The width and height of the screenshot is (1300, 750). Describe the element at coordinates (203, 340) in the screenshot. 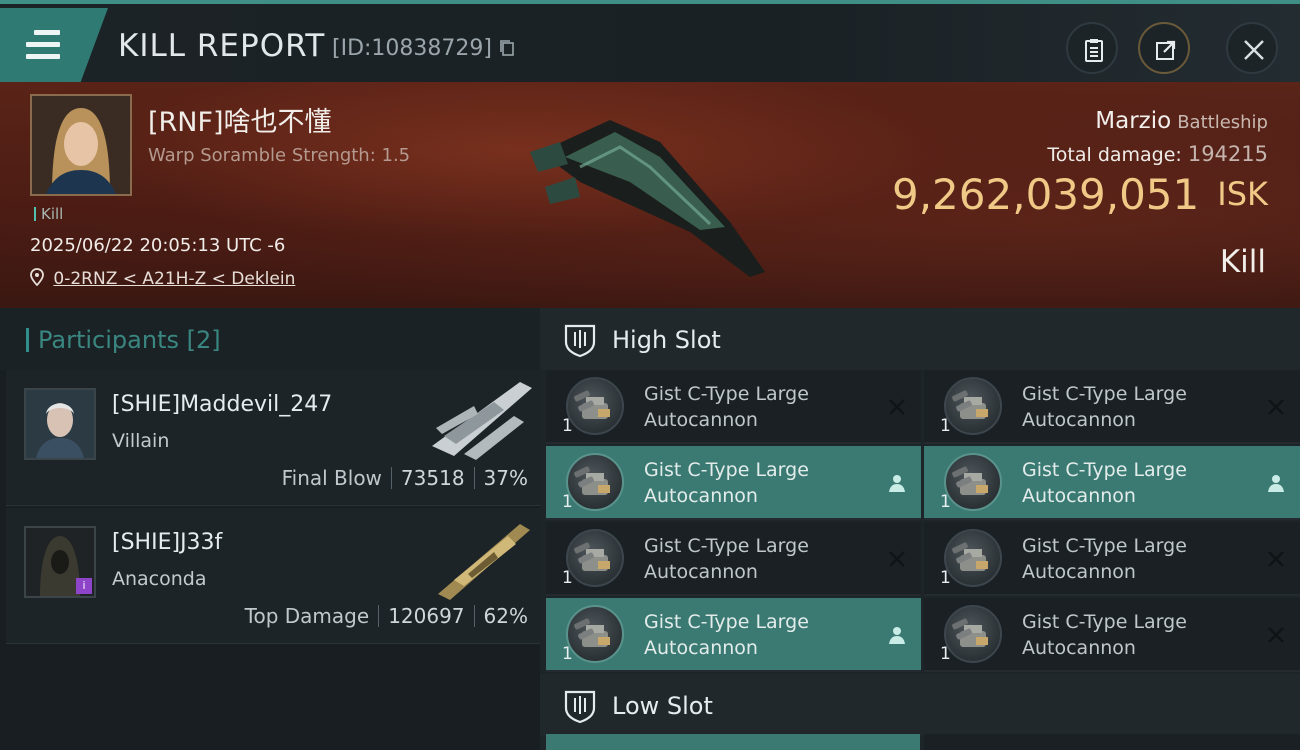

I see `participants-count: [2]` at that location.